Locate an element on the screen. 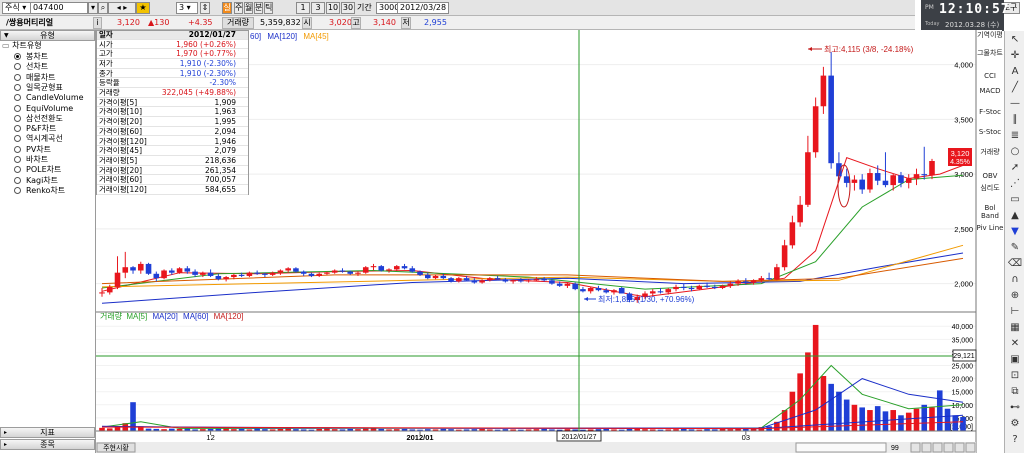 This screenshot has width=1024, height=453. print-icon is located at coordinates (970, 447).